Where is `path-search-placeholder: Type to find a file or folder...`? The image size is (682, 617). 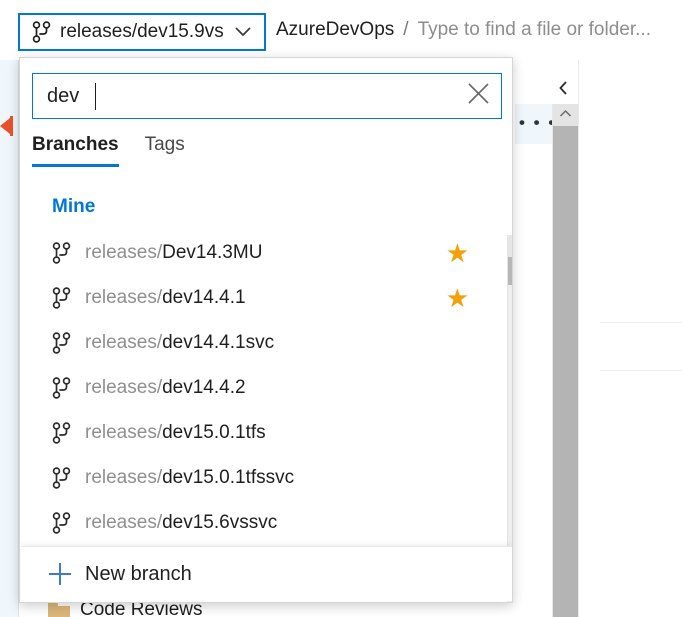 path-search-placeholder: Type to find a file or folder... is located at coordinates (534, 30).